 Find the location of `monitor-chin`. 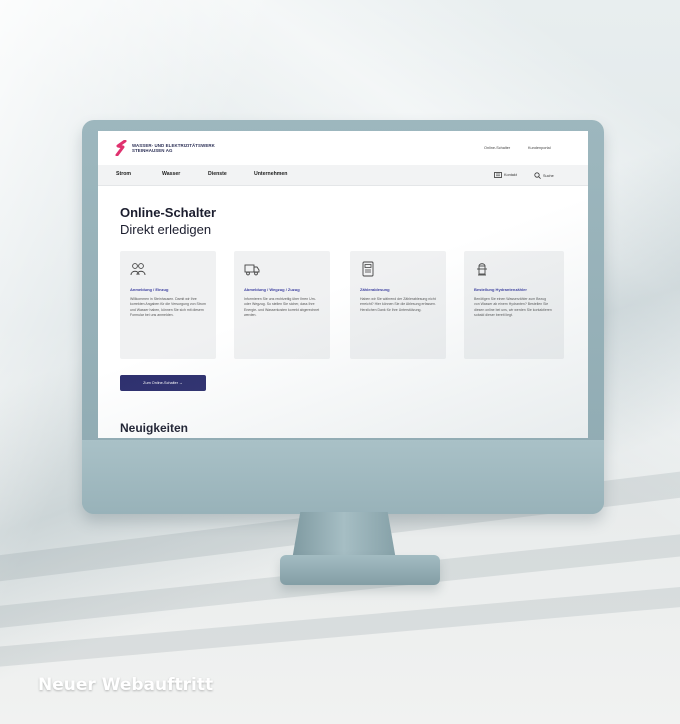

monitor-chin is located at coordinates (343, 477).